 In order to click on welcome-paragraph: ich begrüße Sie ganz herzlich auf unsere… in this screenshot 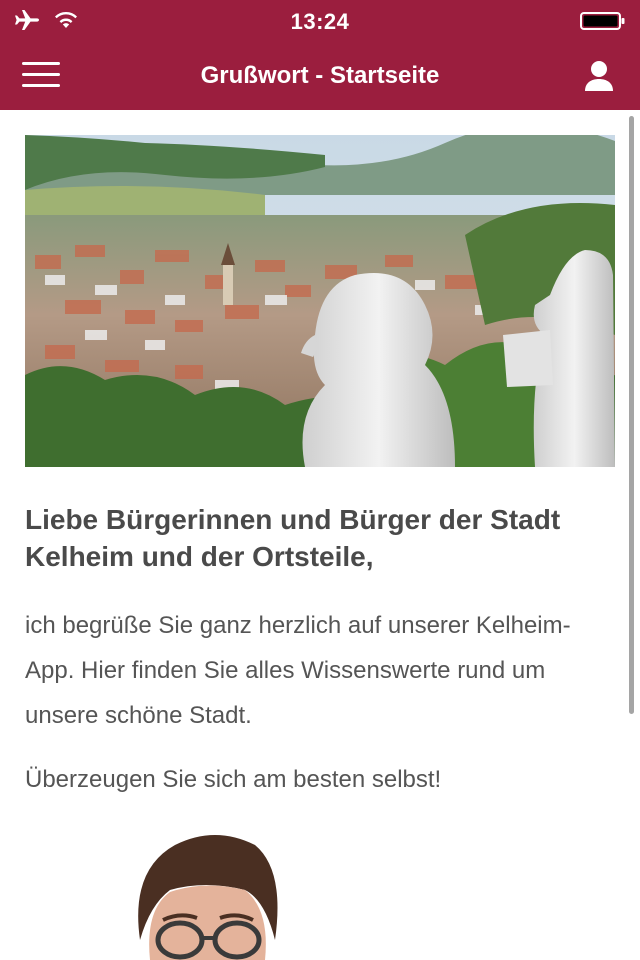, I will do `click(298, 670)`.